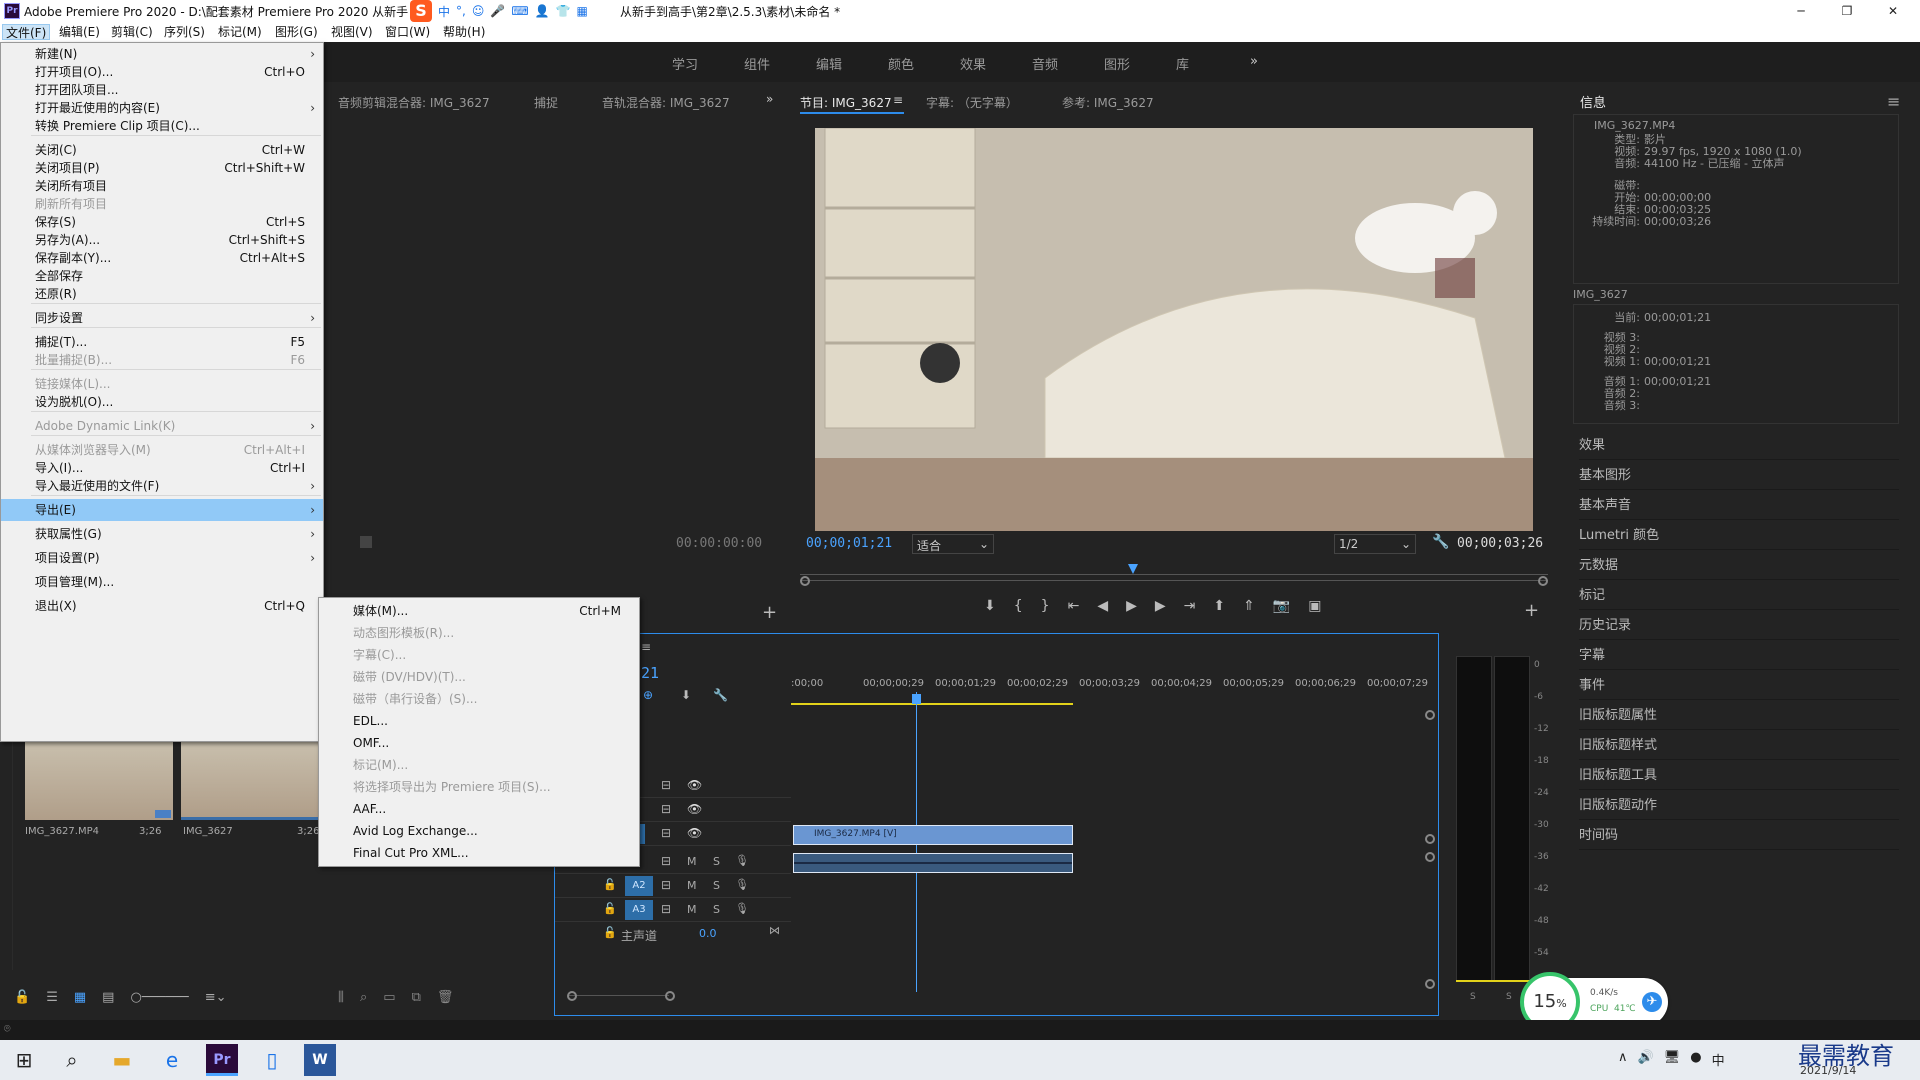  What do you see at coordinates (1509, 997) in the screenshot?
I see `meter-solo-right: S` at bounding box center [1509, 997].